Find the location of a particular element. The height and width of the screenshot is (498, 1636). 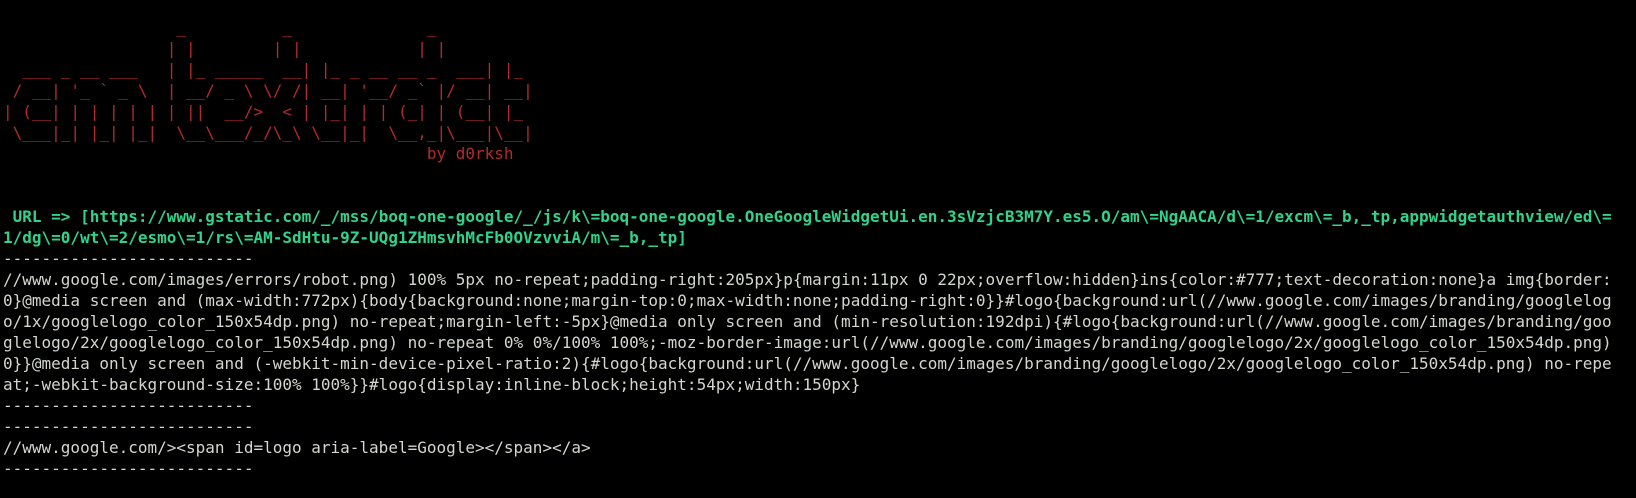

banner-byline: by d0rksh is located at coordinates (258, 153).